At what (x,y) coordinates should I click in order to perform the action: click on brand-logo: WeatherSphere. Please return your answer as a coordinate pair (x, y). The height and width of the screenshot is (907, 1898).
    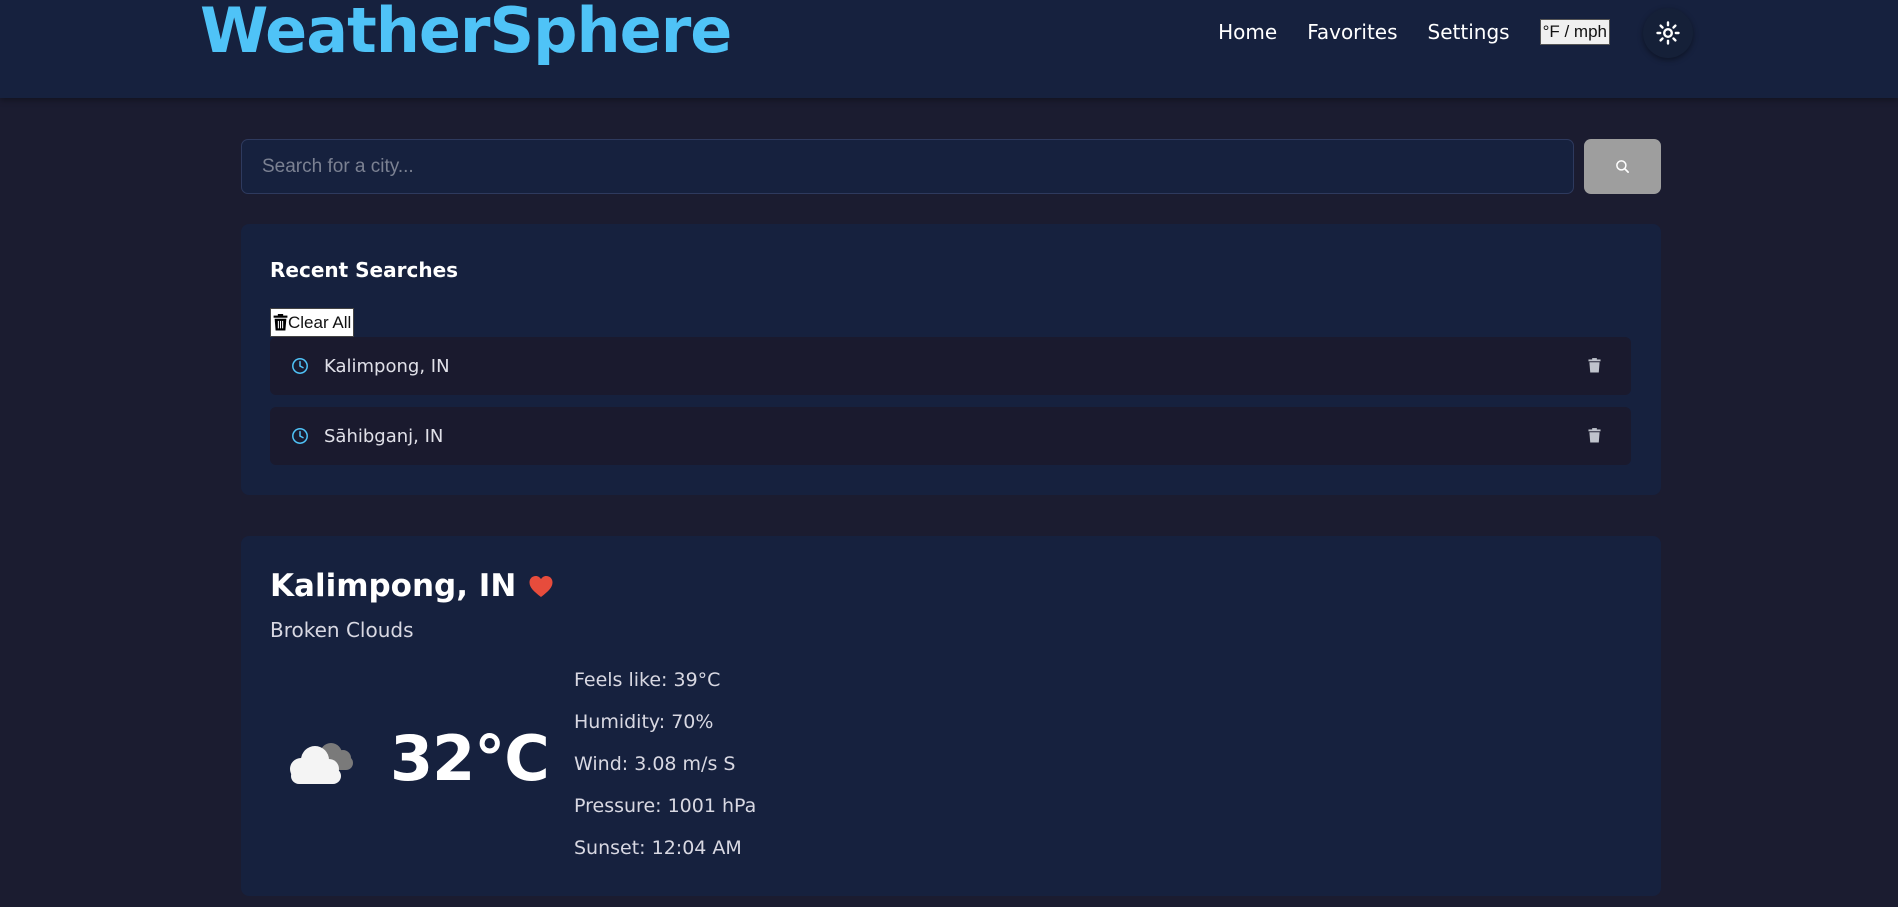
    Looking at the image, I should click on (466, 33).